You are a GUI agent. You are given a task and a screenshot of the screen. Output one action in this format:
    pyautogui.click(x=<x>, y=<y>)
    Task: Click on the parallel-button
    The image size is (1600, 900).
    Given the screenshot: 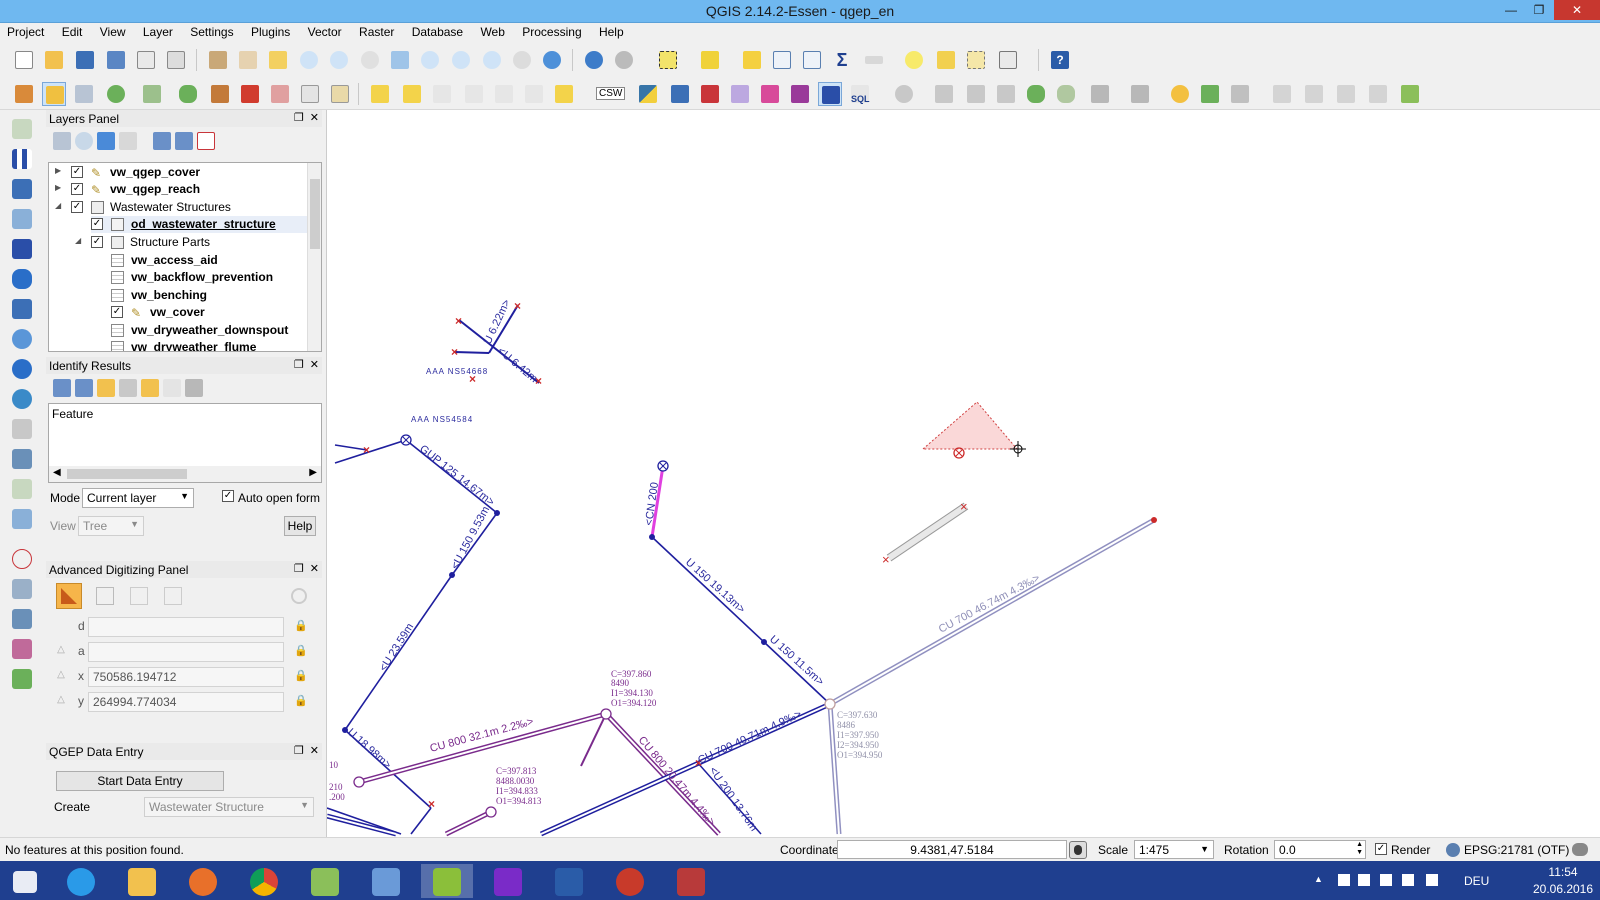 What is the action you would take?
    pyautogui.click(x=139, y=596)
    